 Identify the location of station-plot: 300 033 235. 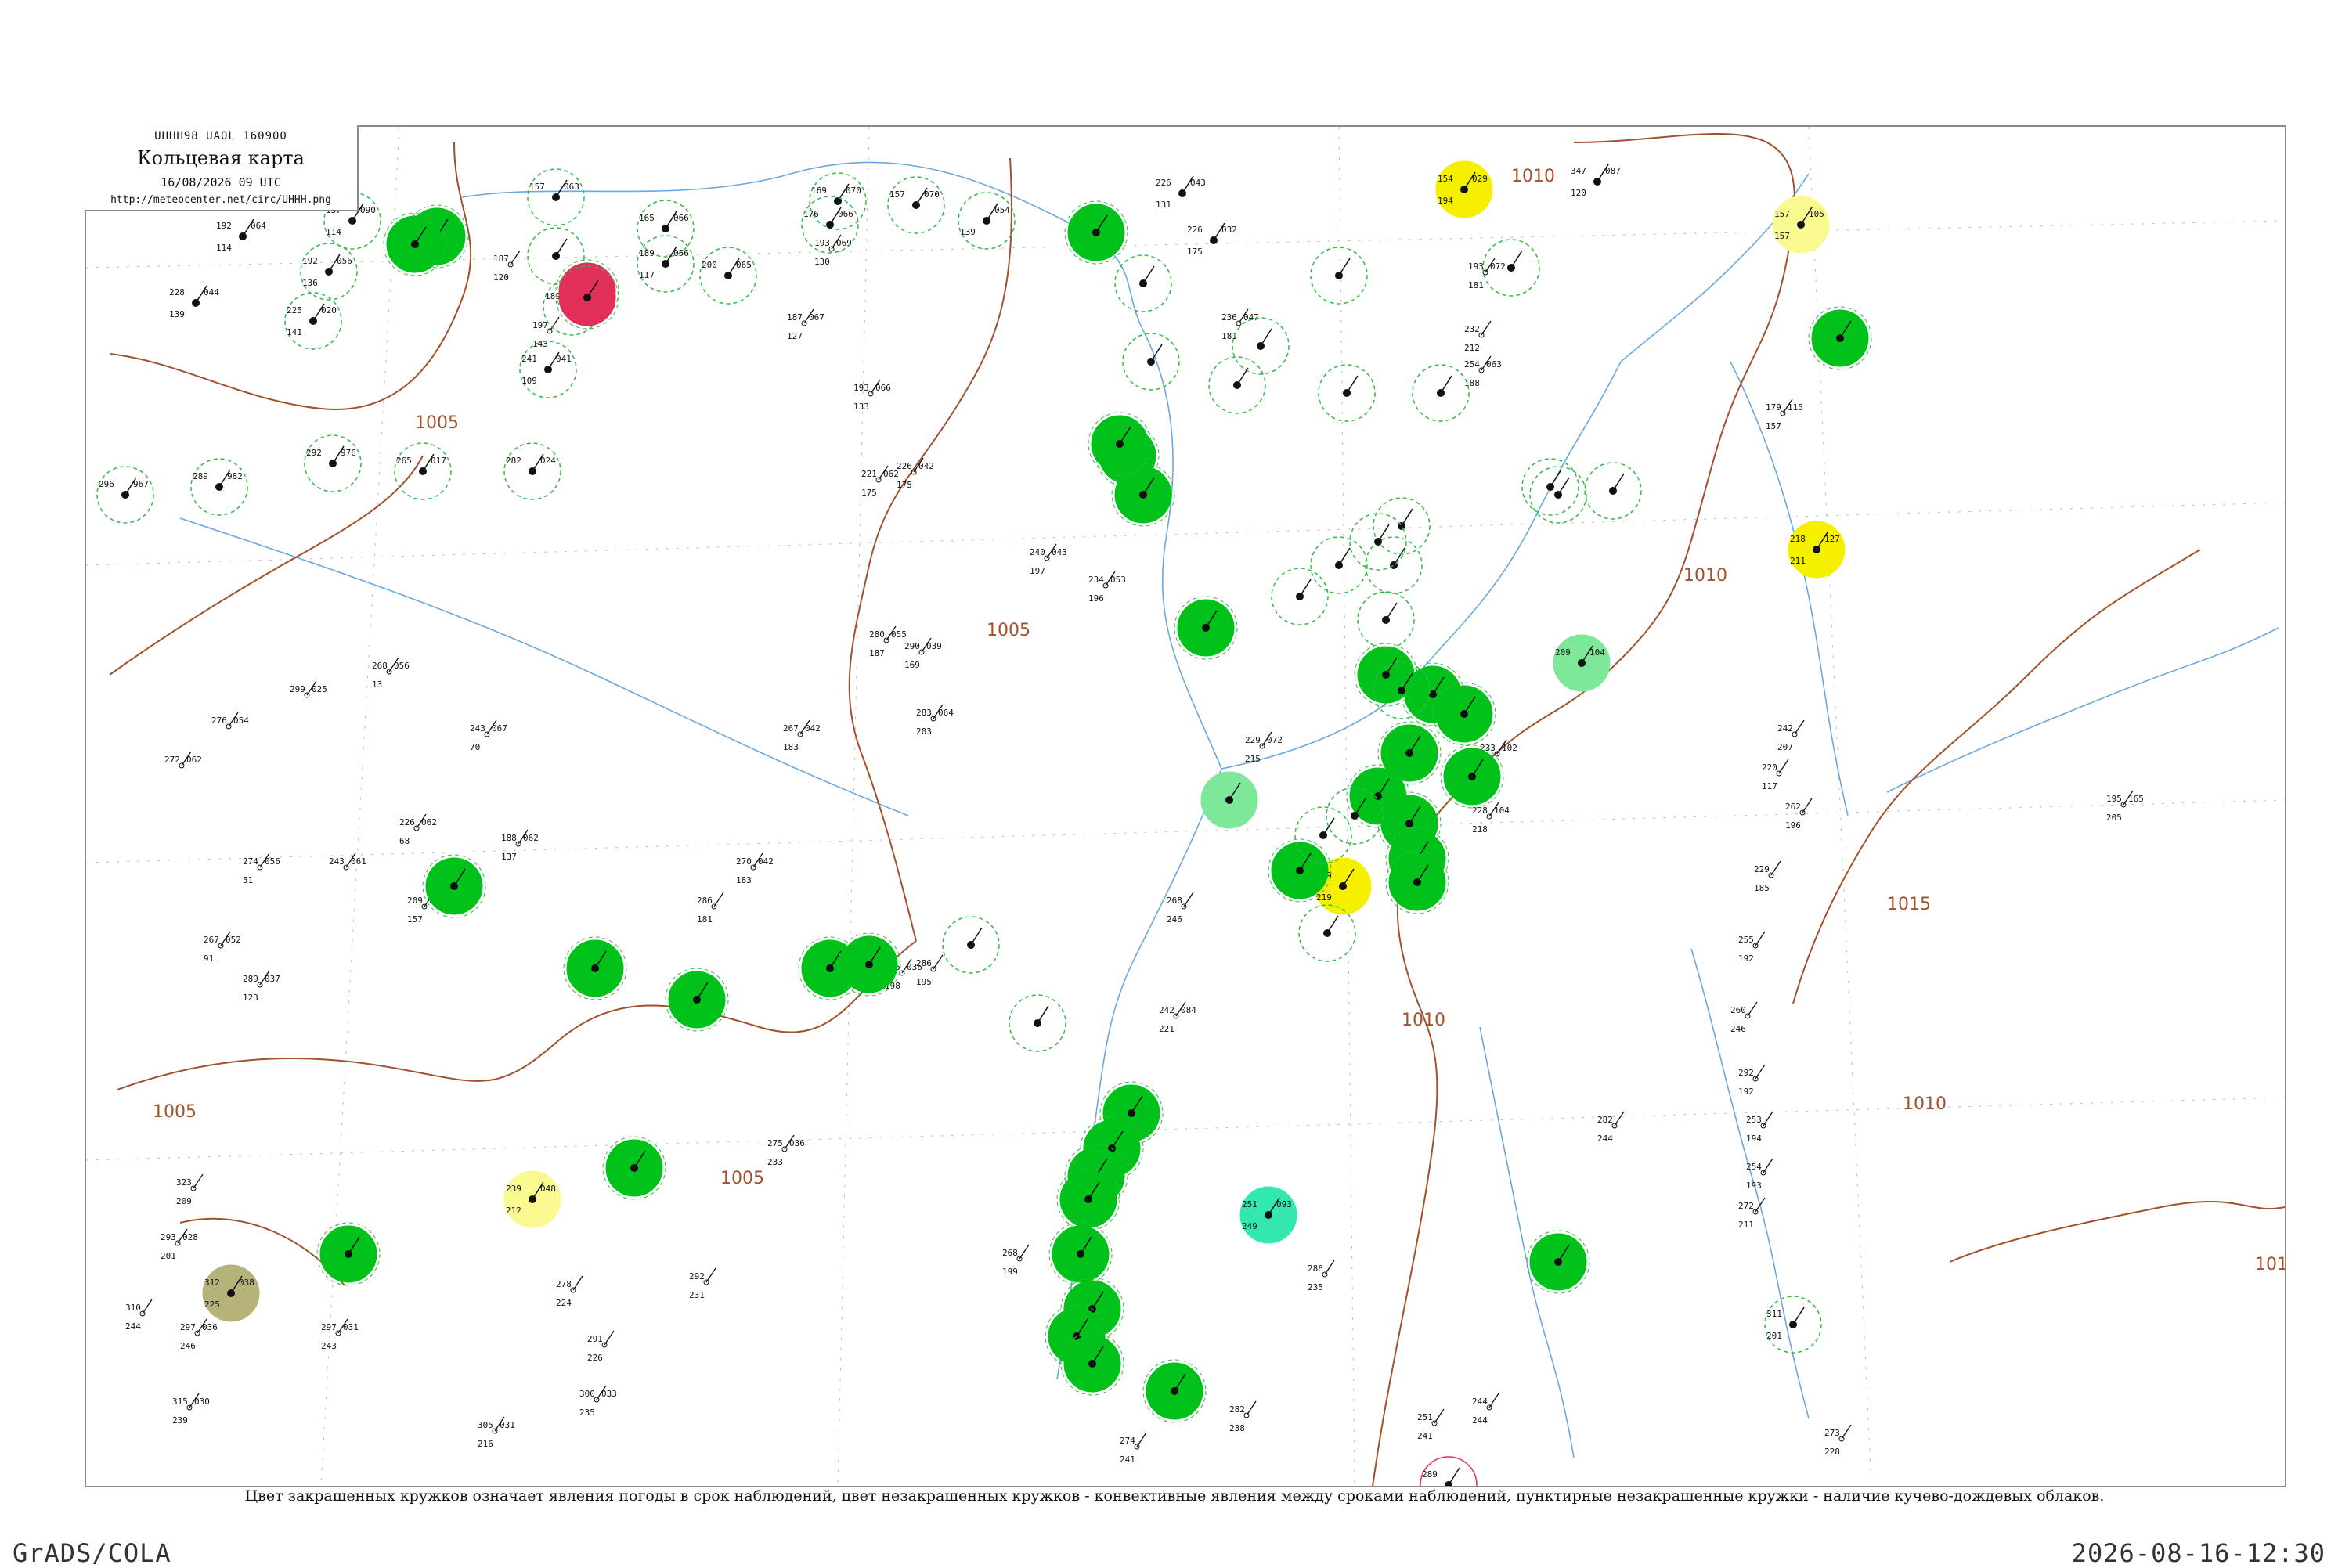
(598, 1401).